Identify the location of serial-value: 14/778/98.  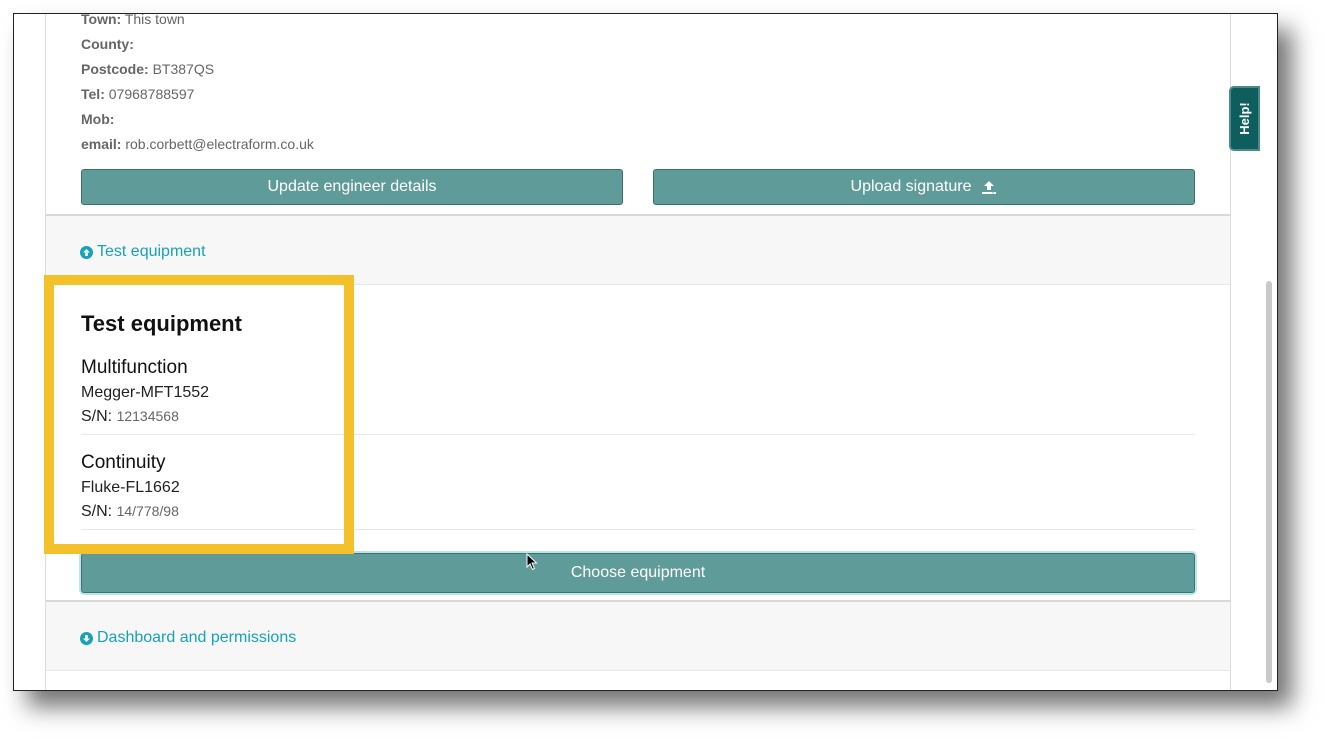
(147, 511).